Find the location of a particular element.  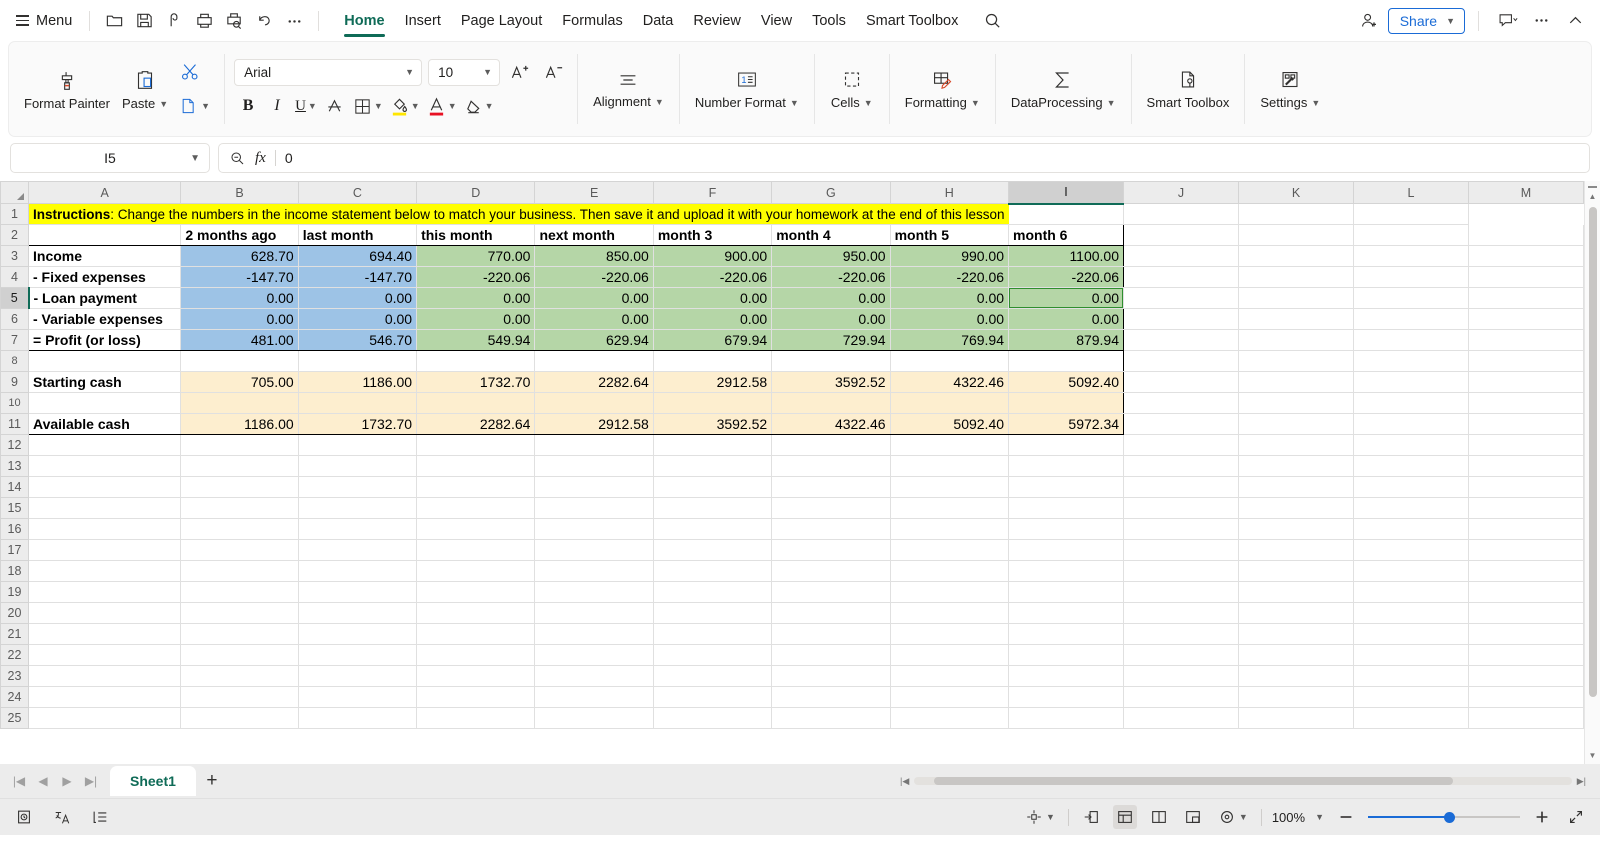

cell-K15 is located at coordinates (1296, 508).